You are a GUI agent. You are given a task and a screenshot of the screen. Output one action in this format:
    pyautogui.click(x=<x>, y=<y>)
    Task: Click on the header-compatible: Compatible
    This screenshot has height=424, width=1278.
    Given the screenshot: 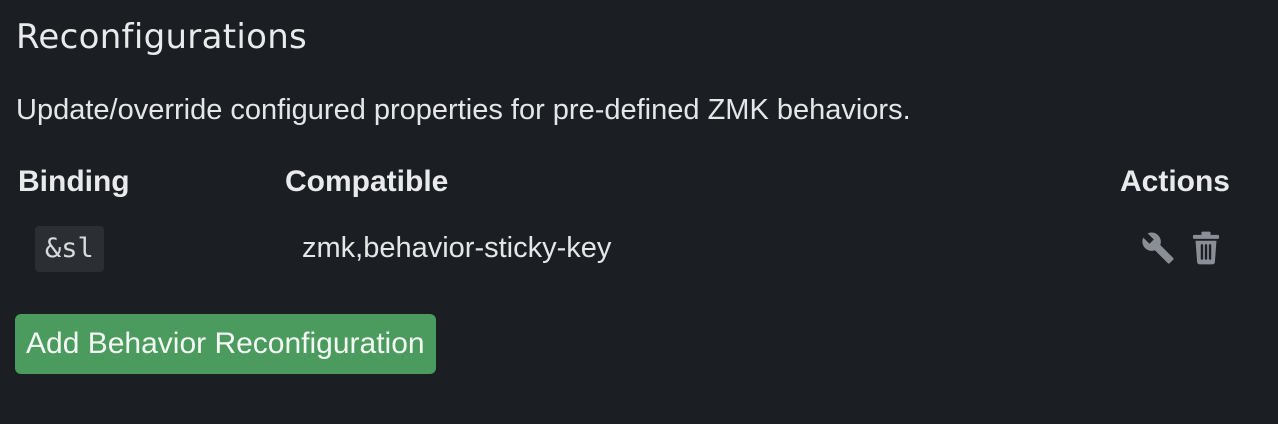 What is the action you would take?
    pyautogui.click(x=367, y=181)
    